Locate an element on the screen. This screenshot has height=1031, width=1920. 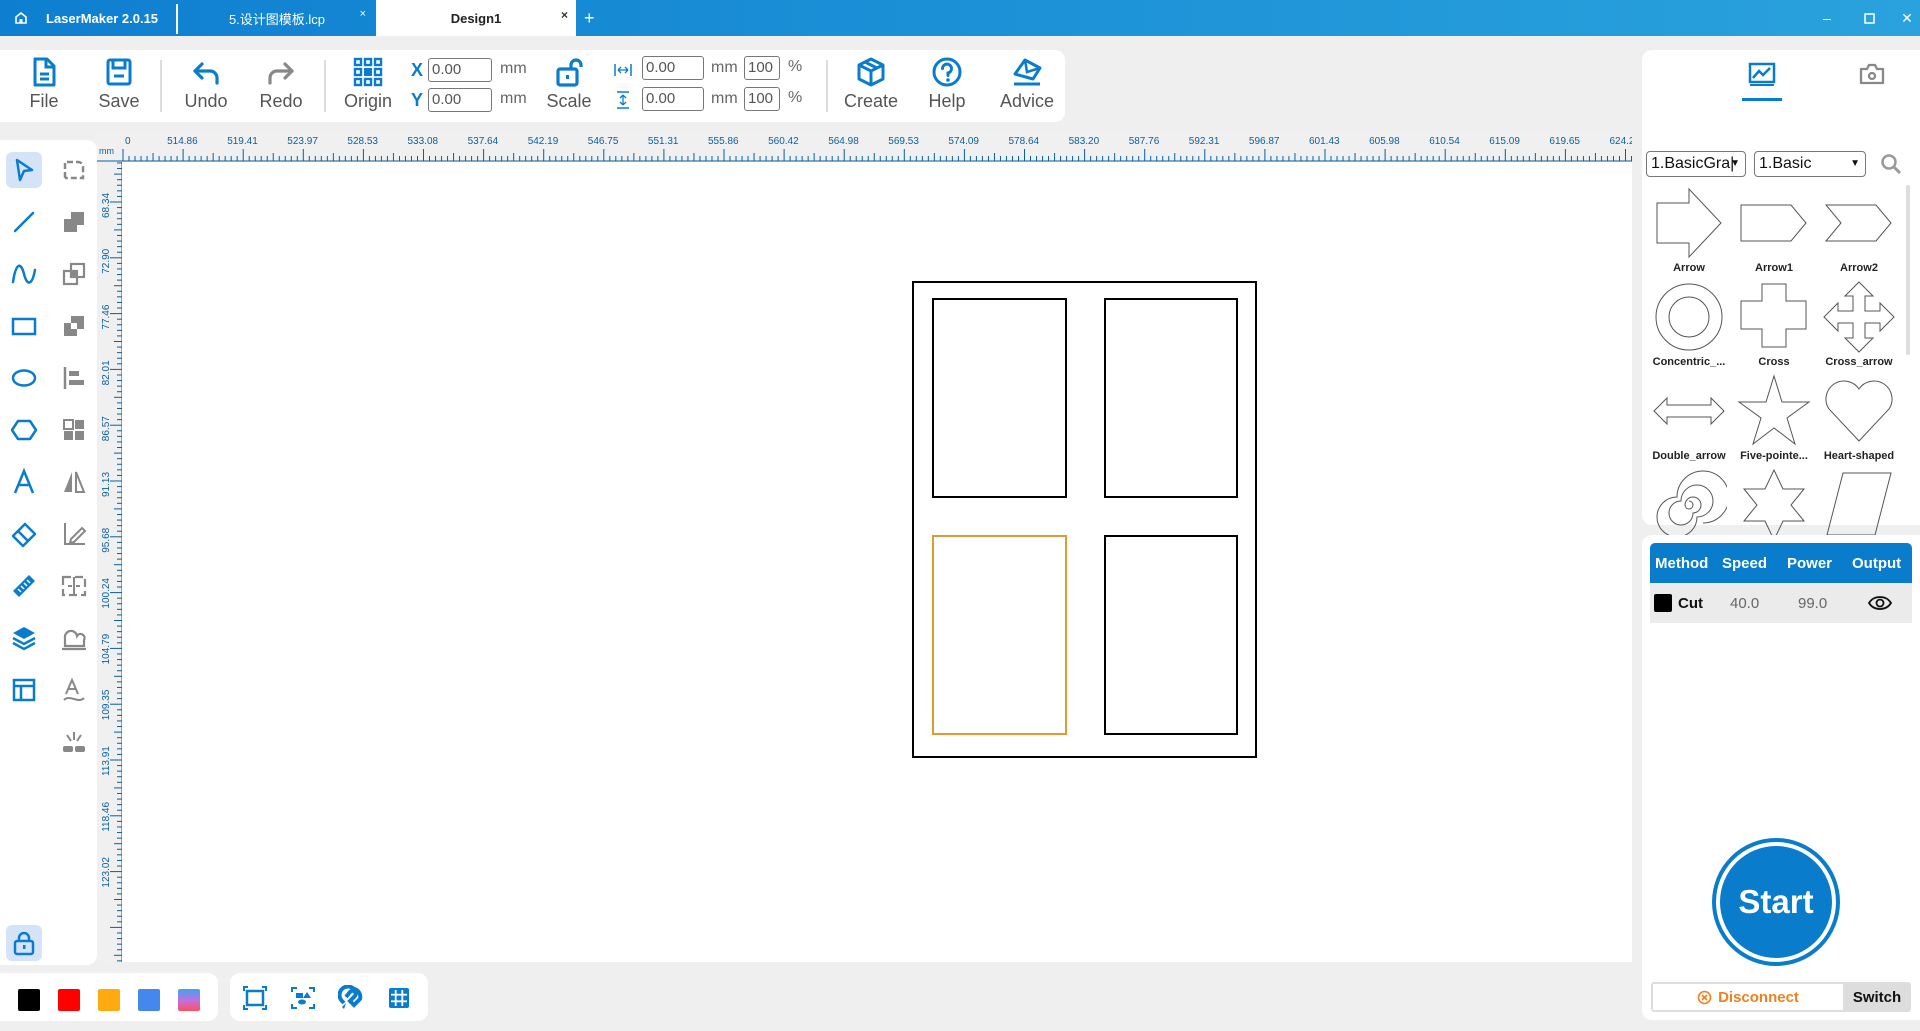
shape-cross-arrow: Cross_arrow is located at coordinates (1859, 323).